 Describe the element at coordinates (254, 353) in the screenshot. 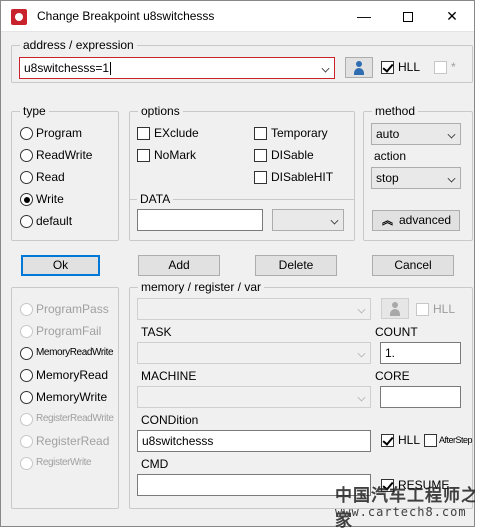

I see `task-combo` at that location.